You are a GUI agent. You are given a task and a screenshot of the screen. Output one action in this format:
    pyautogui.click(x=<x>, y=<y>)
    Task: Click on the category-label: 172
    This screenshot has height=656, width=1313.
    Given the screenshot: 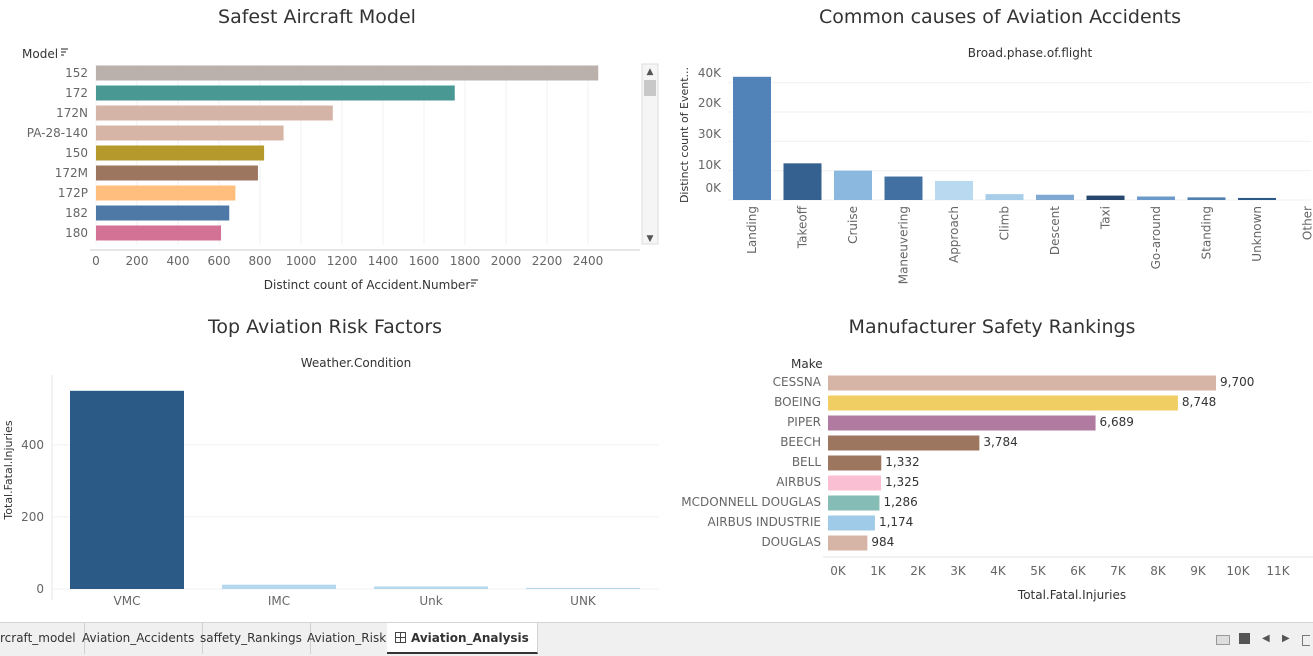 What is the action you would take?
    pyautogui.click(x=76, y=93)
    